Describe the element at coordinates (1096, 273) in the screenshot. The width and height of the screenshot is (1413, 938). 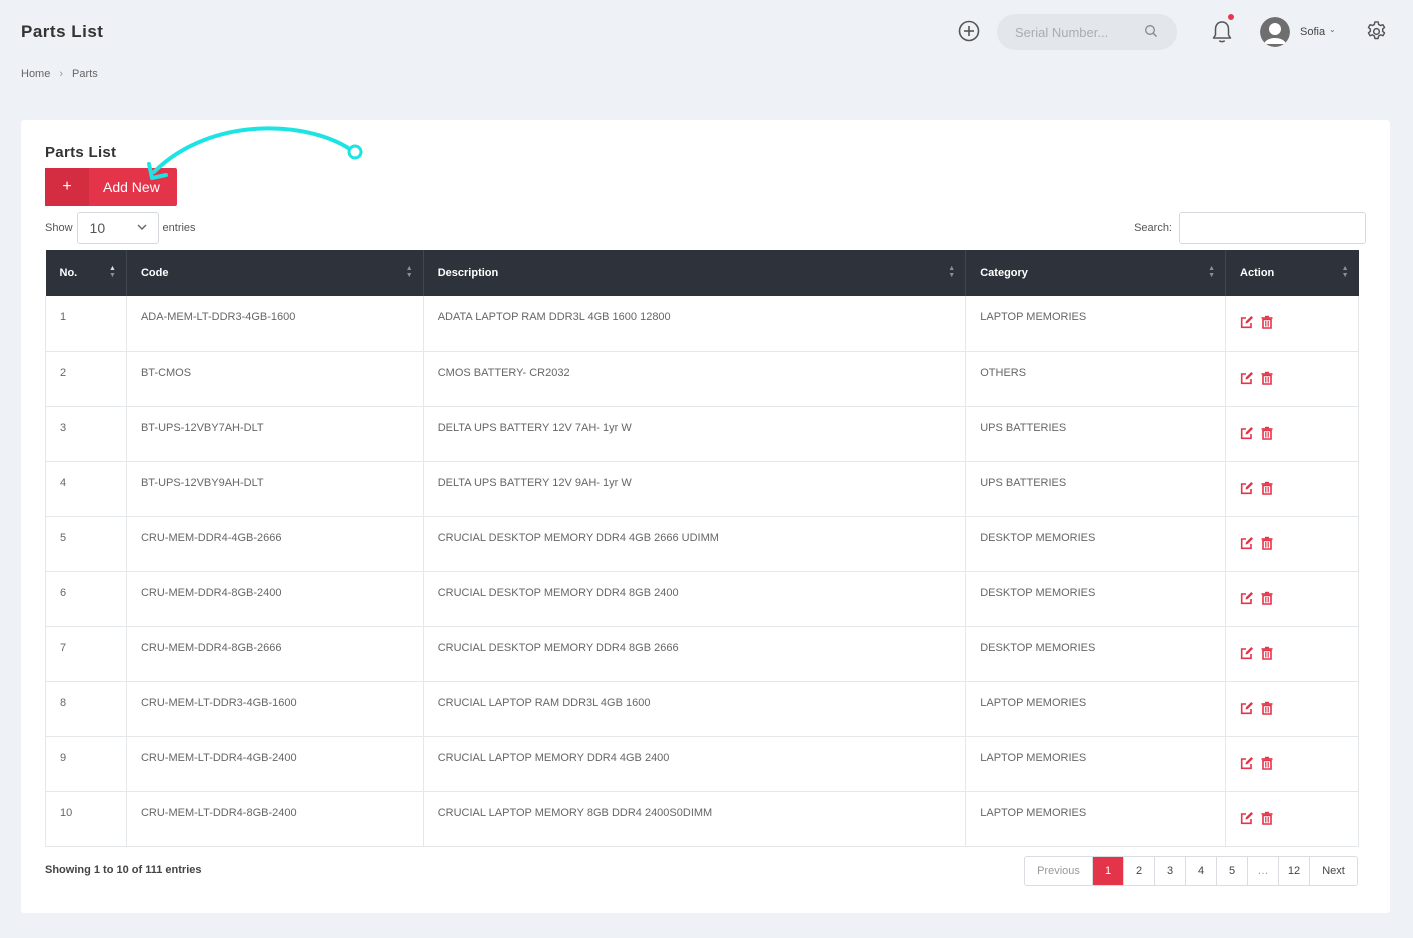
I see `column-header-category: Category ▲ ▼` at that location.